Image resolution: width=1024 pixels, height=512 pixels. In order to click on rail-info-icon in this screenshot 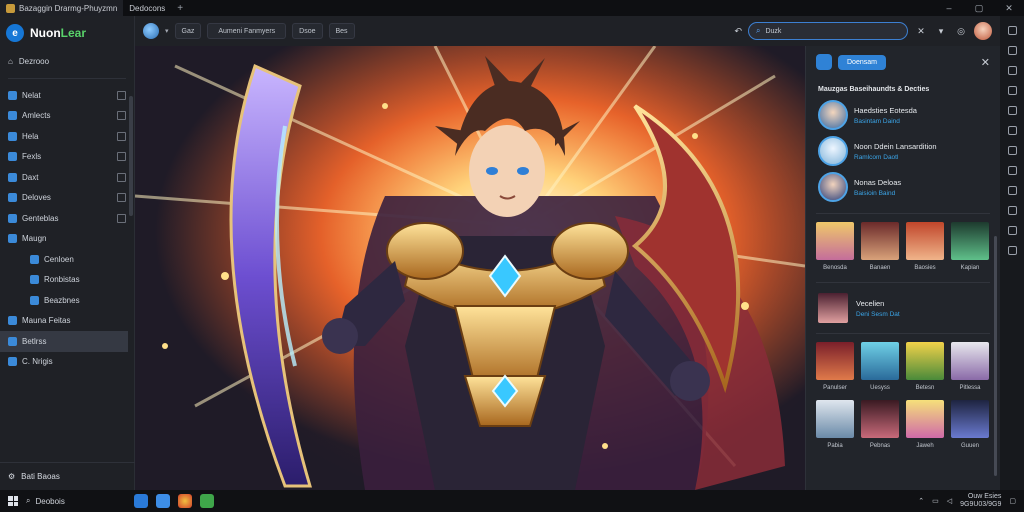, I will do `click(1012, 230)`.